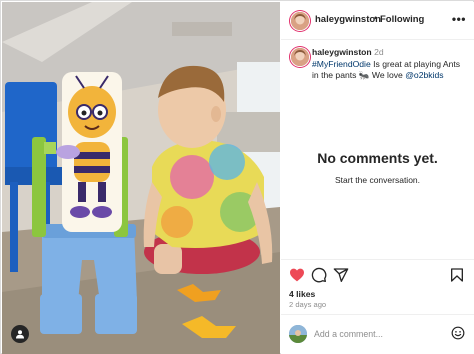  I want to click on author-avatar, so click(300, 21).